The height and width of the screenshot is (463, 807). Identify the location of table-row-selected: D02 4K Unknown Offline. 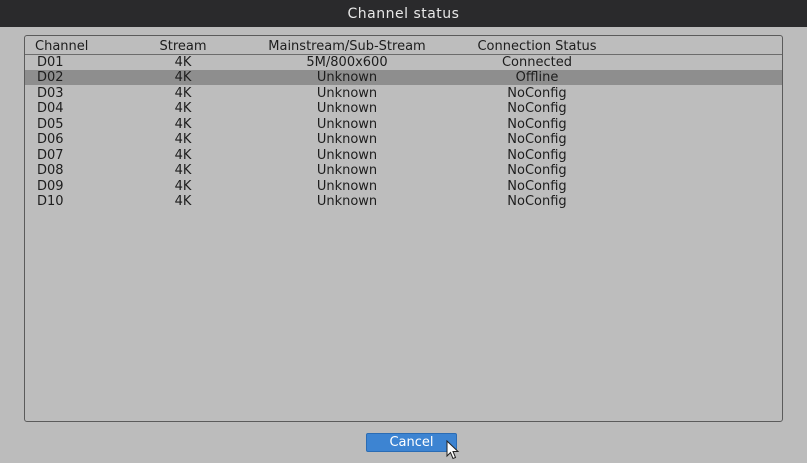
(403, 77).